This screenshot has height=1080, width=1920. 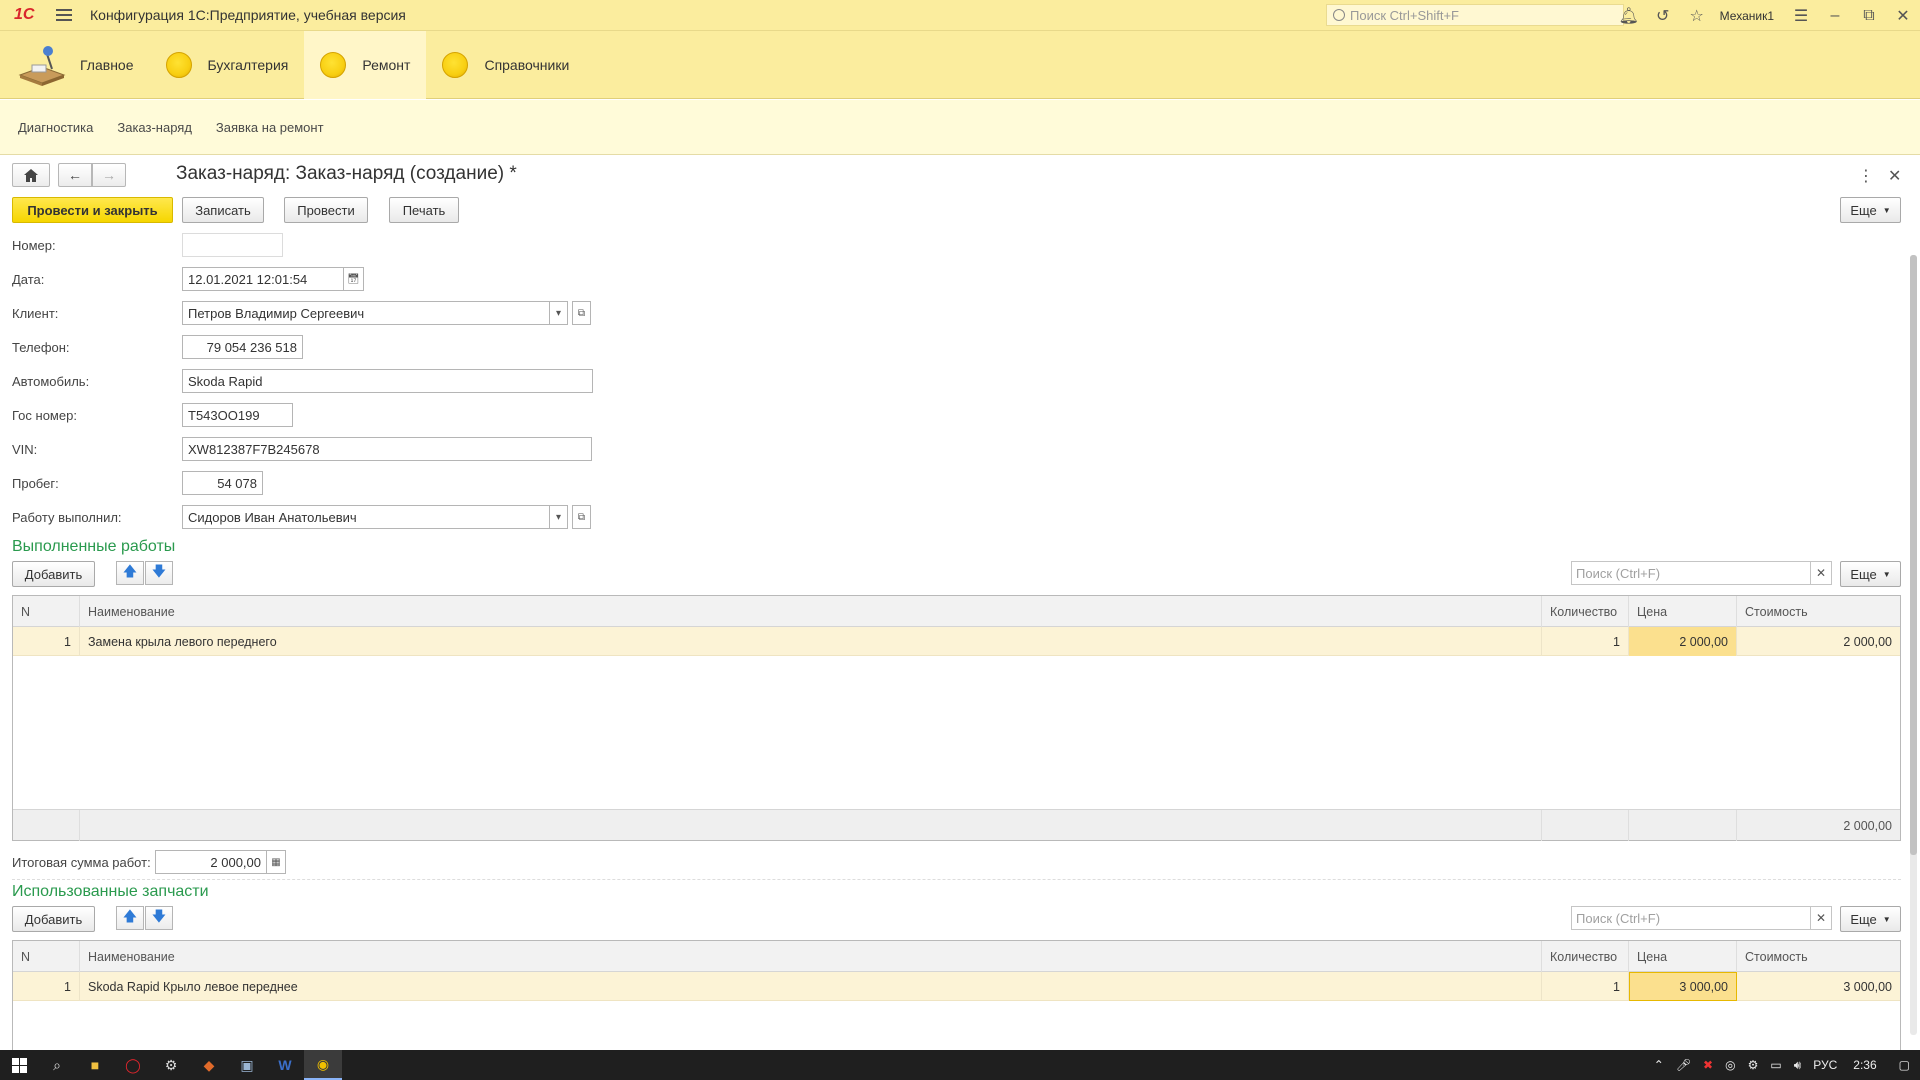 What do you see at coordinates (247, 1065) in the screenshot?
I see `app-icon: ▣` at bounding box center [247, 1065].